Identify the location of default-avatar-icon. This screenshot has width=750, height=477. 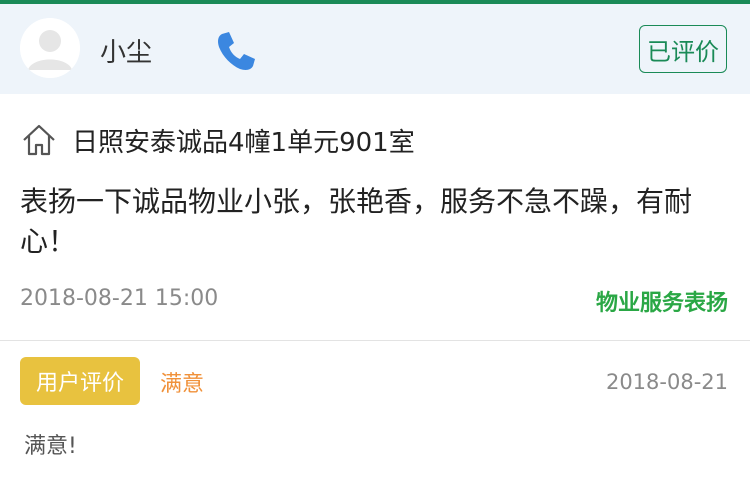
(50, 48).